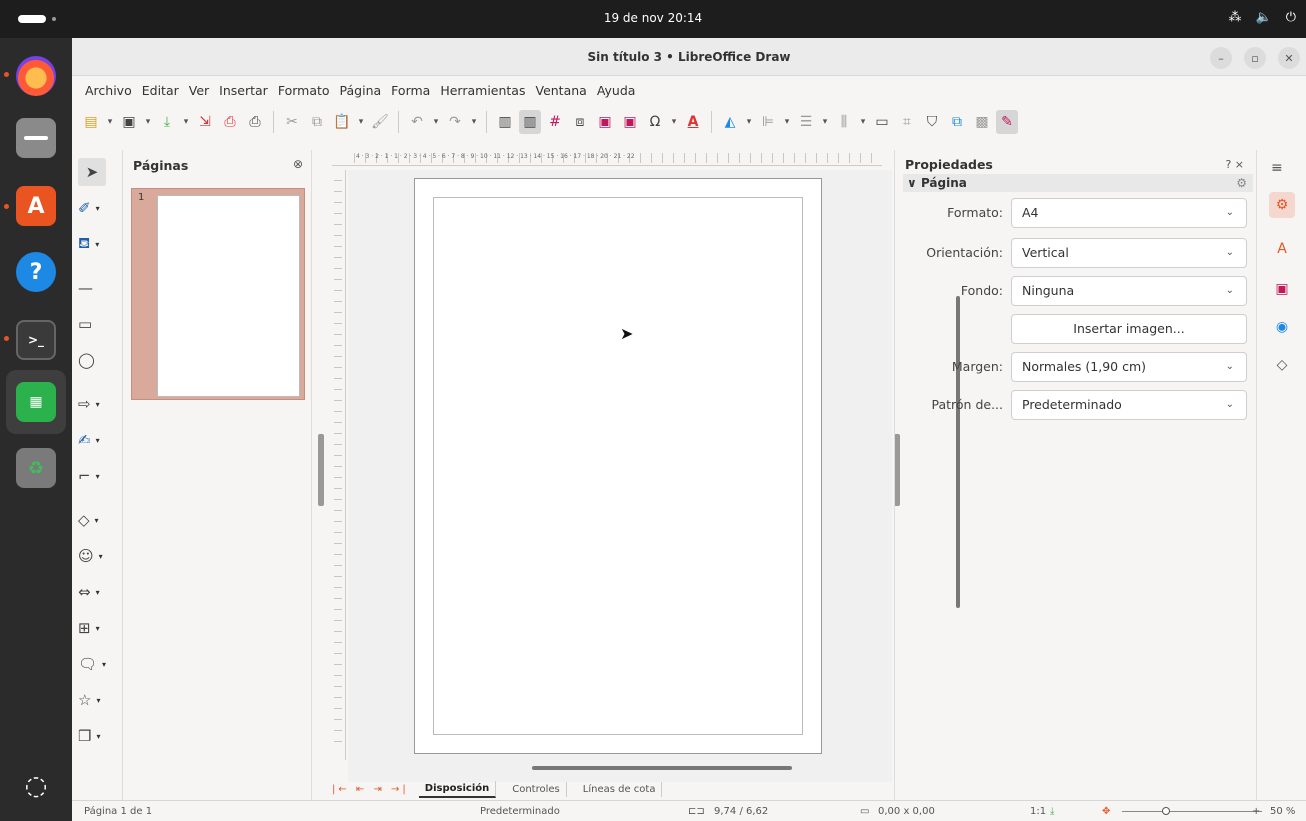 The width and height of the screenshot is (1306, 821). What do you see at coordinates (1192, 811) in the screenshot?
I see `zoom-slider` at bounding box center [1192, 811].